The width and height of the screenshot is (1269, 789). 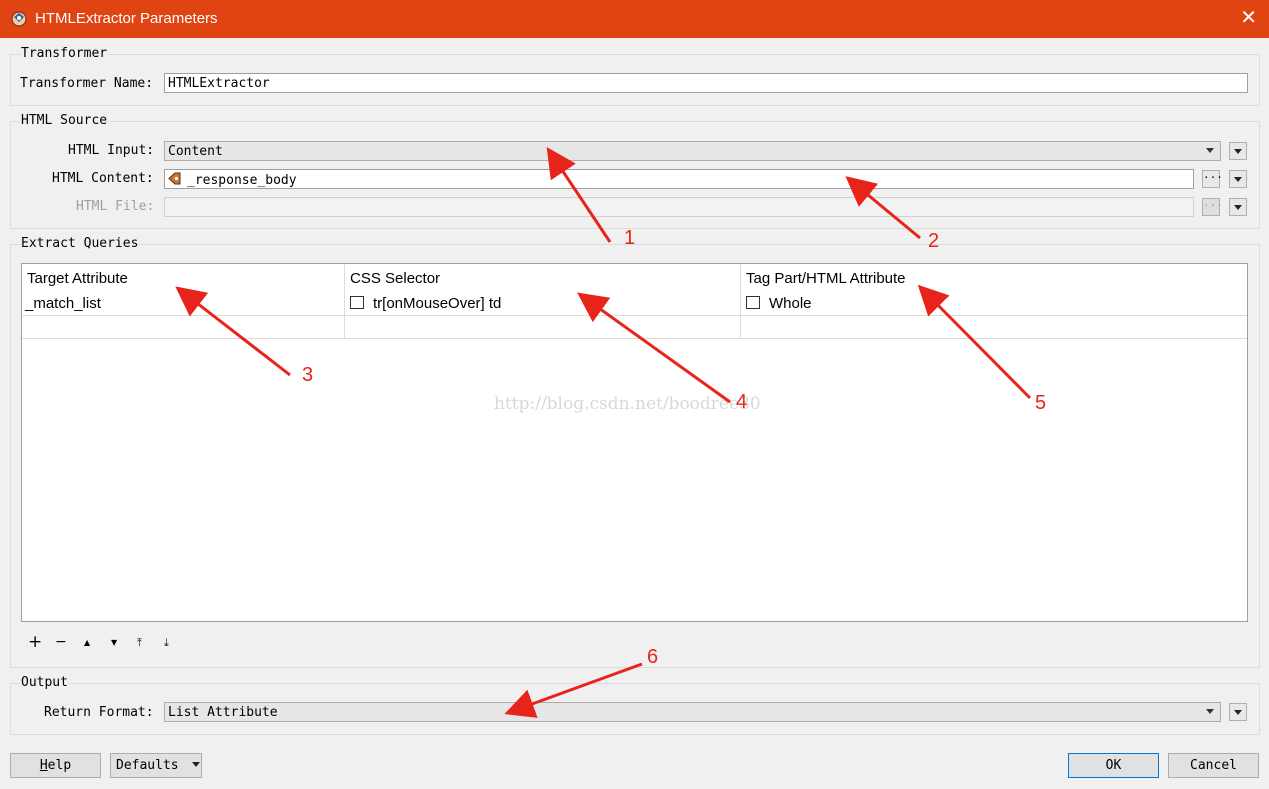 What do you see at coordinates (742, 402) in the screenshot?
I see `annotation-number-4: 4` at bounding box center [742, 402].